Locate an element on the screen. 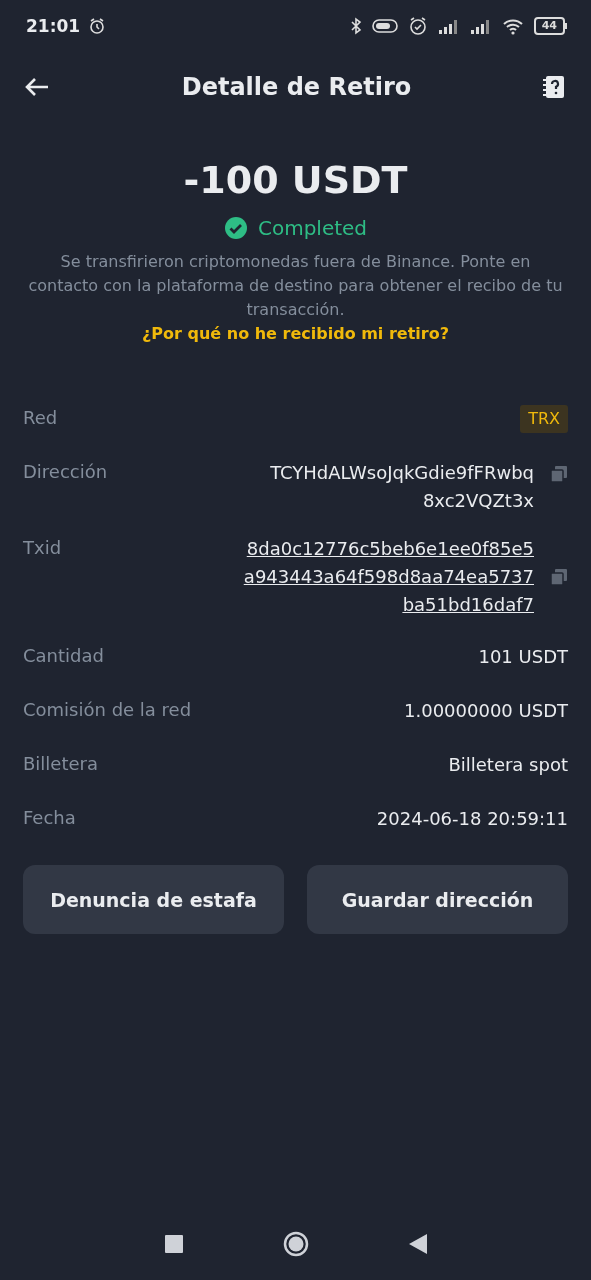 The image size is (591, 1280). back-arrow-icon is located at coordinates (37, 87).